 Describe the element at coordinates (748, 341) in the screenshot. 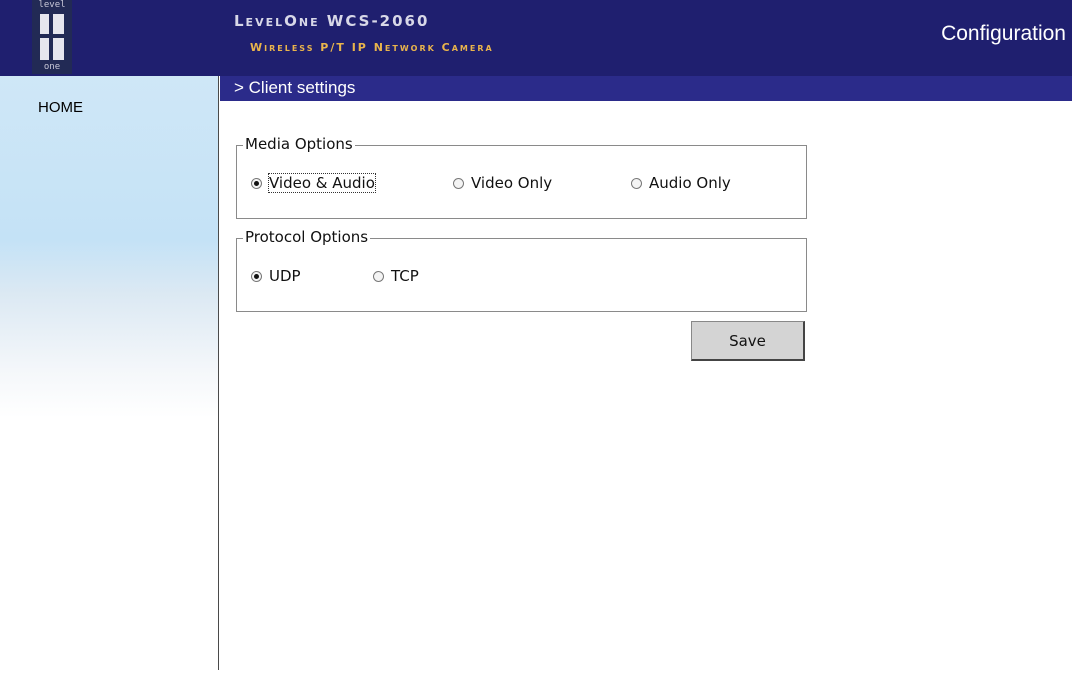

I see `save-button: Save` at that location.